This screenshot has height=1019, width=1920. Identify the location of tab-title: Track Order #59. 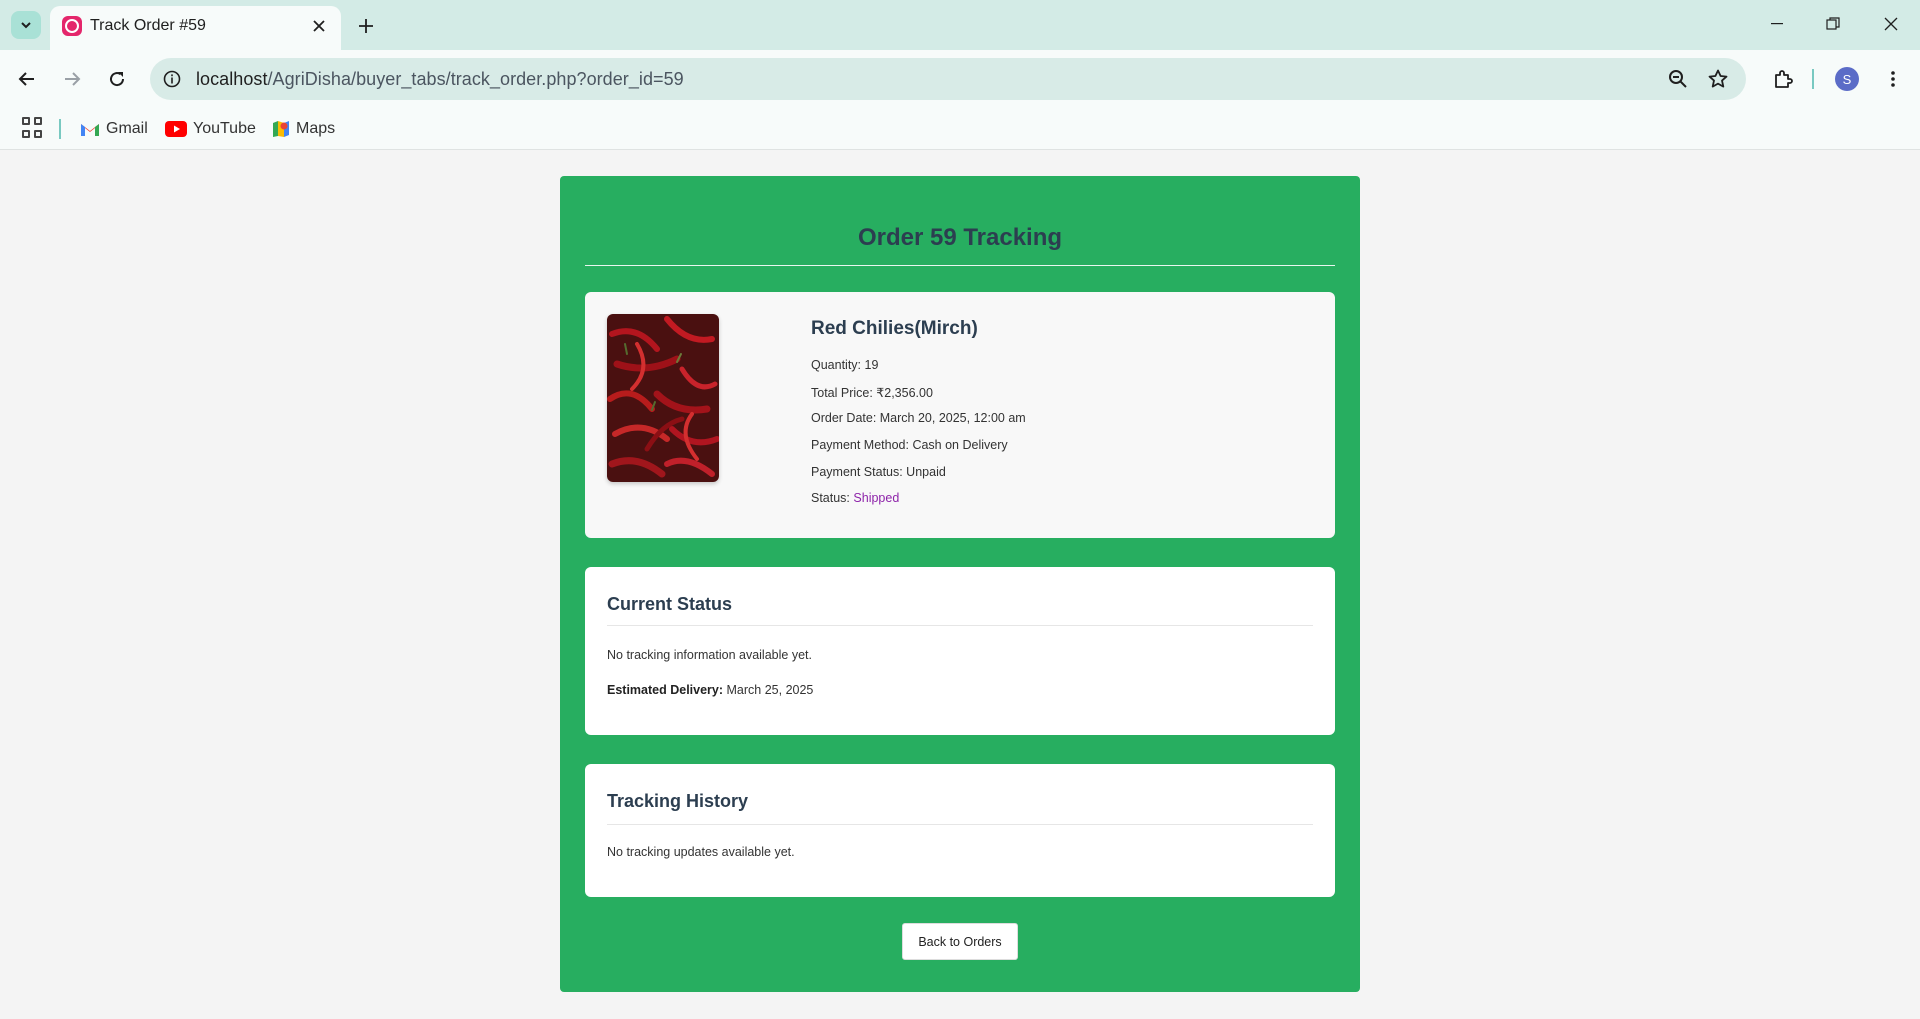
(148, 25).